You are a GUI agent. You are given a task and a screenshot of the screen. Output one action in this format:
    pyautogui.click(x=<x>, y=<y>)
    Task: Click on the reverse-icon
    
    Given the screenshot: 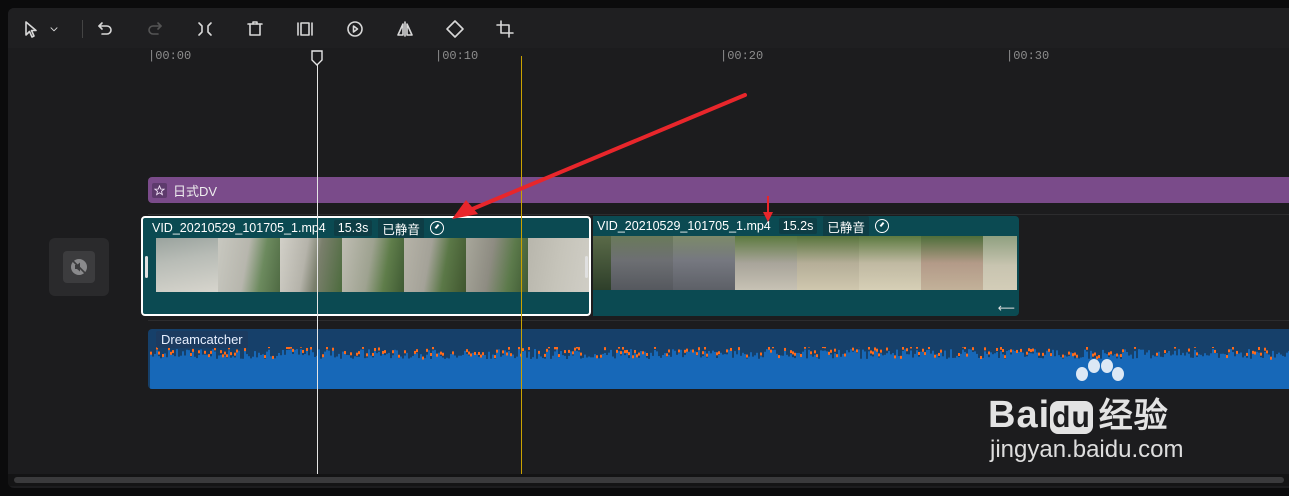 What is the action you would take?
    pyautogui.click(x=355, y=29)
    